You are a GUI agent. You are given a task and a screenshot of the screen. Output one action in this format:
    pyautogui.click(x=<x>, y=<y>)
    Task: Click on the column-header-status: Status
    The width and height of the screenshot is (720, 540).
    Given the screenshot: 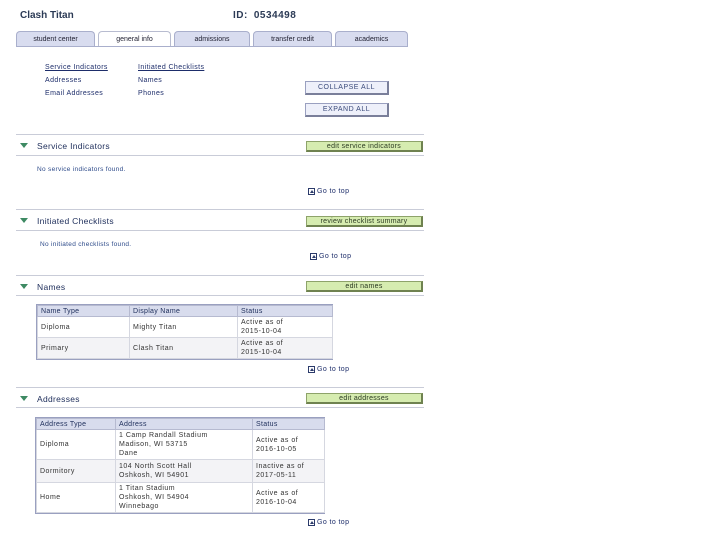 What is the action you would take?
    pyautogui.click(x=285, y=311)
    